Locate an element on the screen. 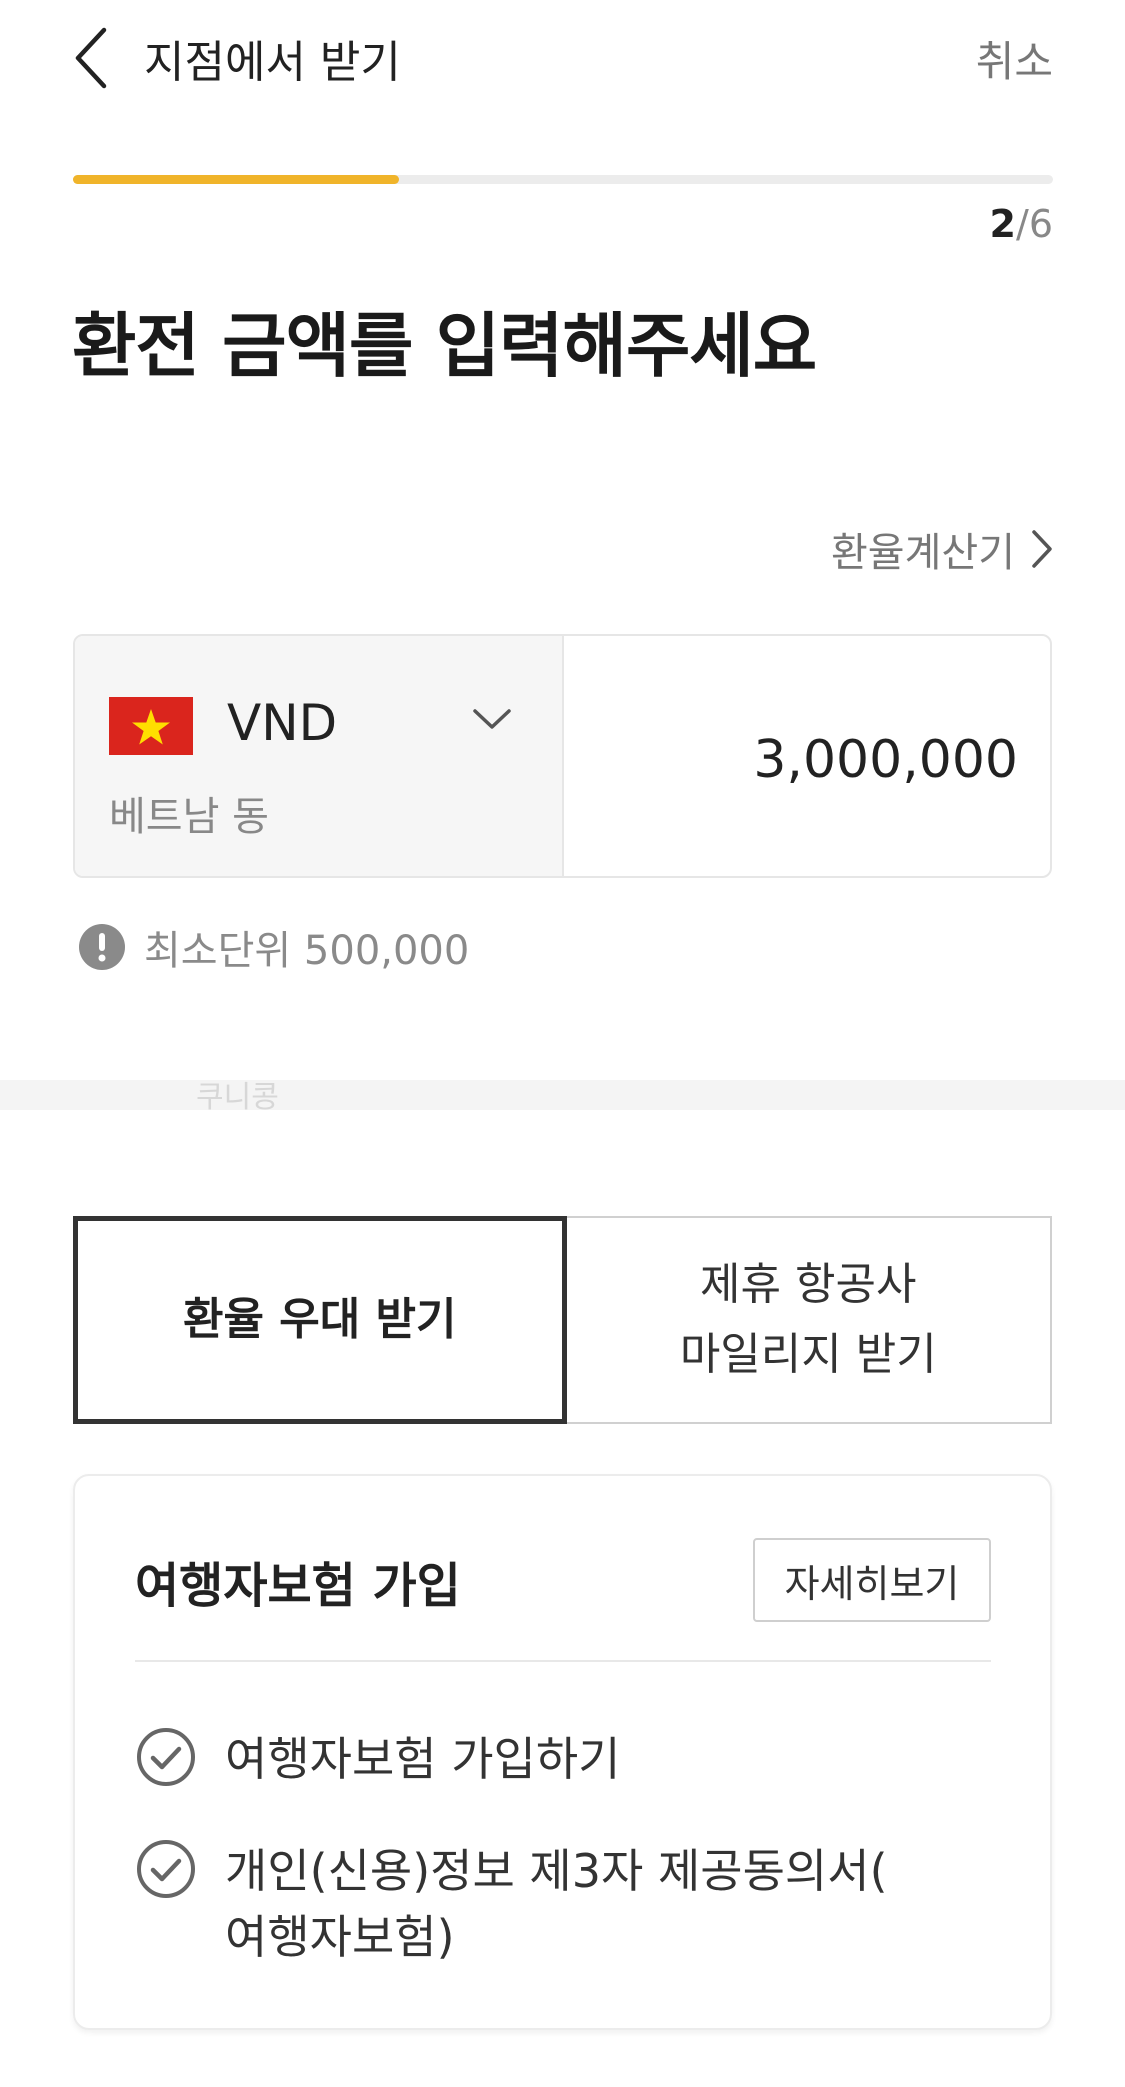 The height and width of the screenshot is (2087, 1125). card-divider is located at coordinates (563, 1661).